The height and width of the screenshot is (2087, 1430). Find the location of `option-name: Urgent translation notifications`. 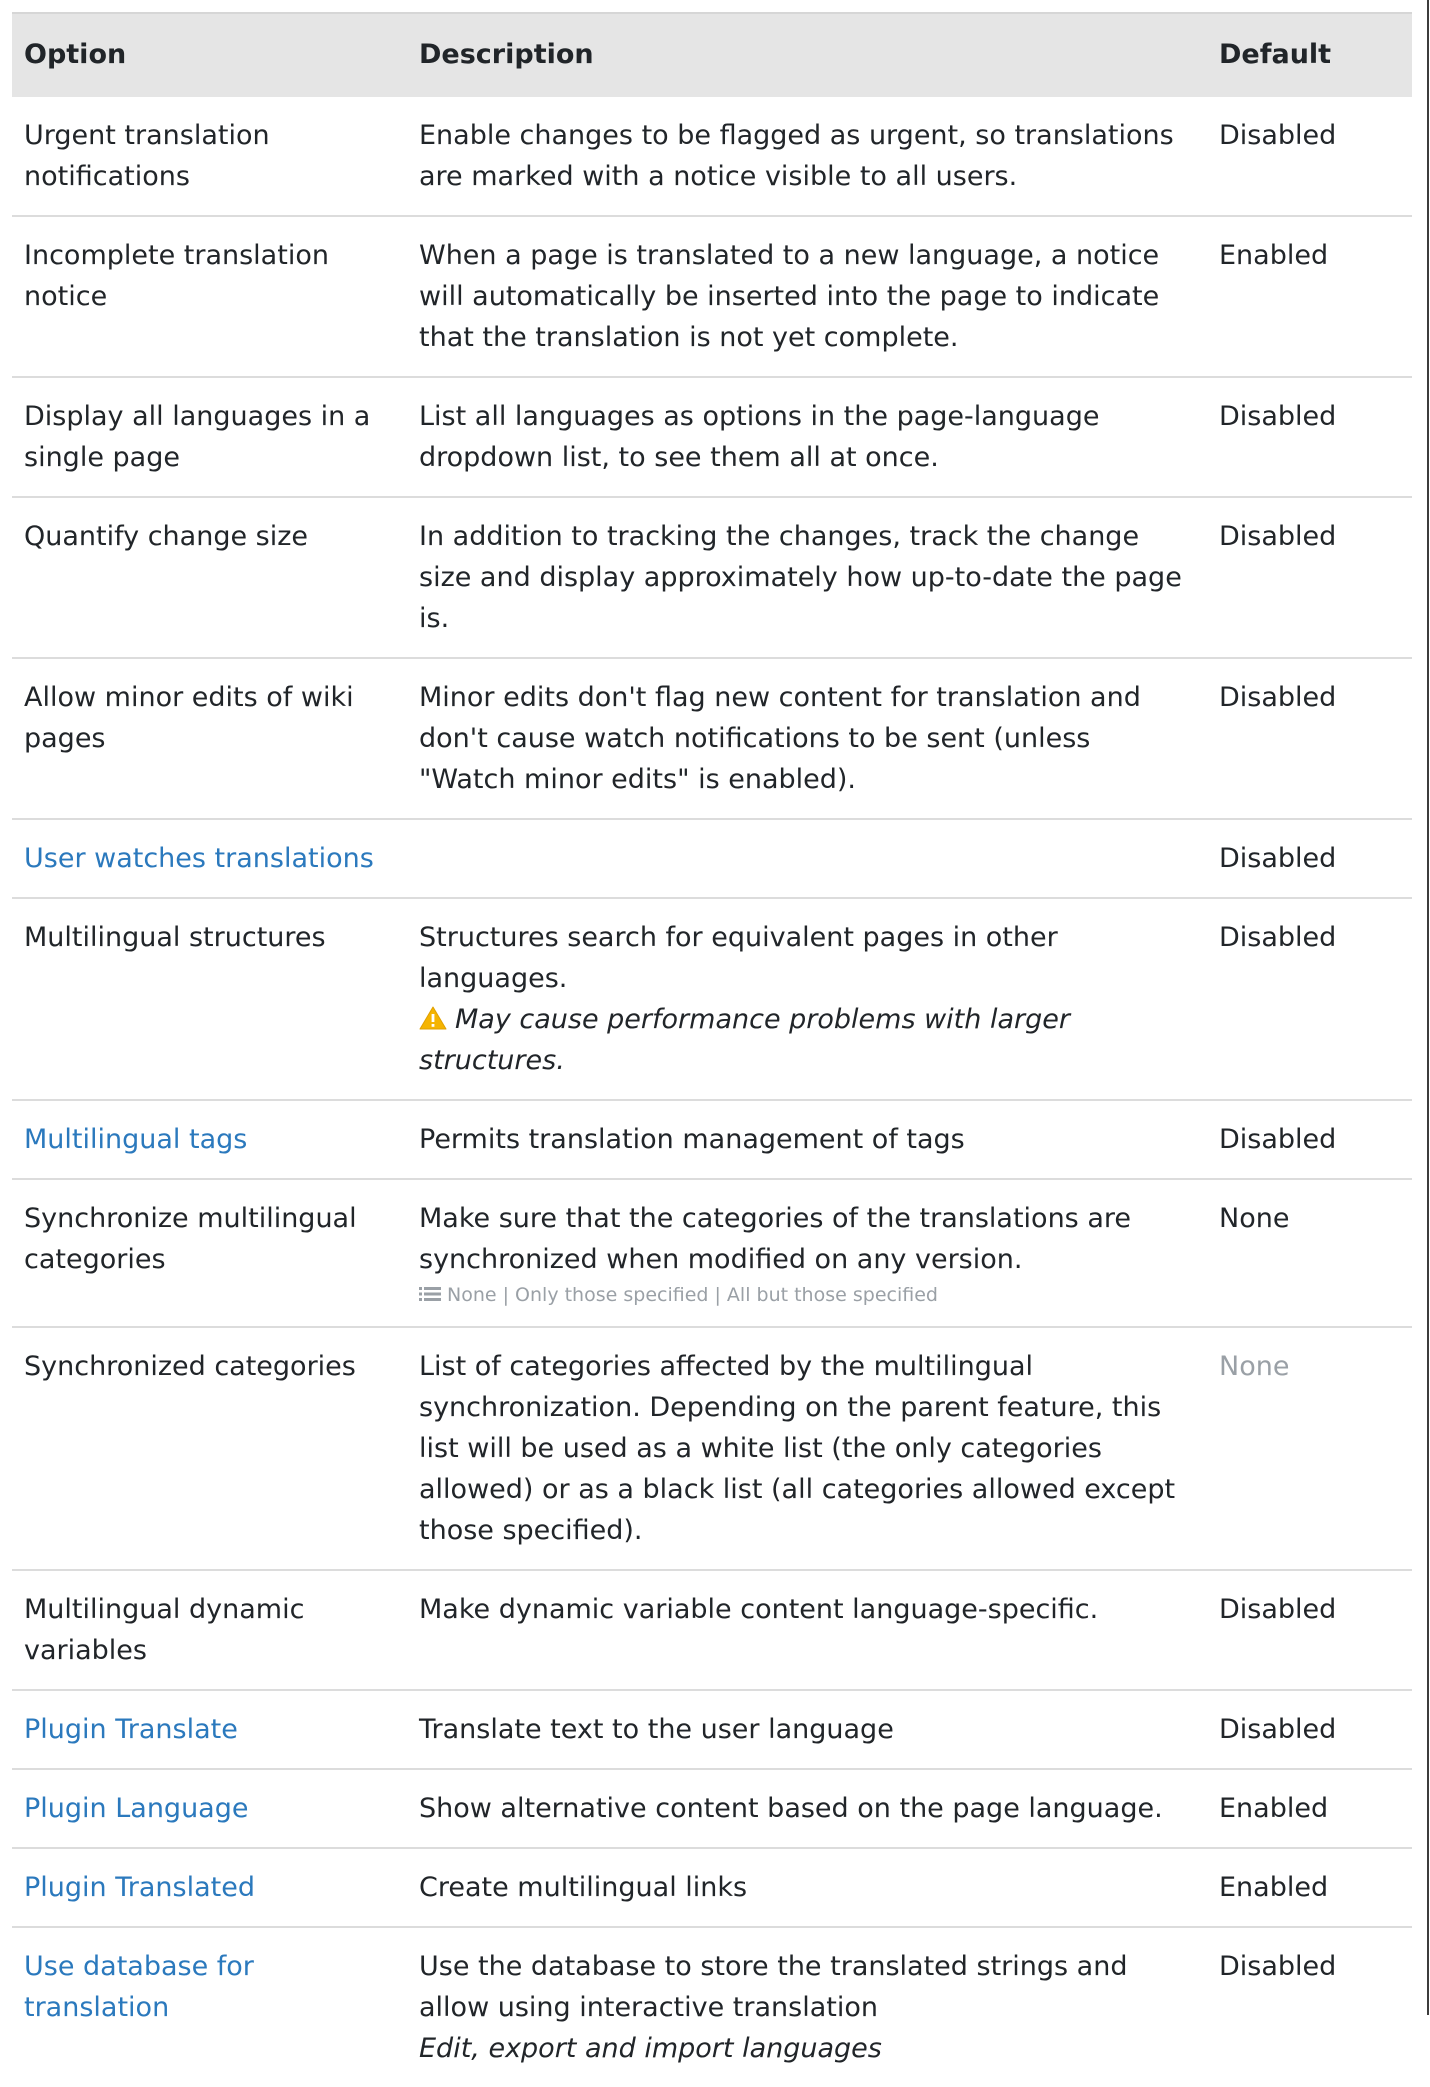

option-name: Urgent translation notifications is located at coordinates (147, 156).